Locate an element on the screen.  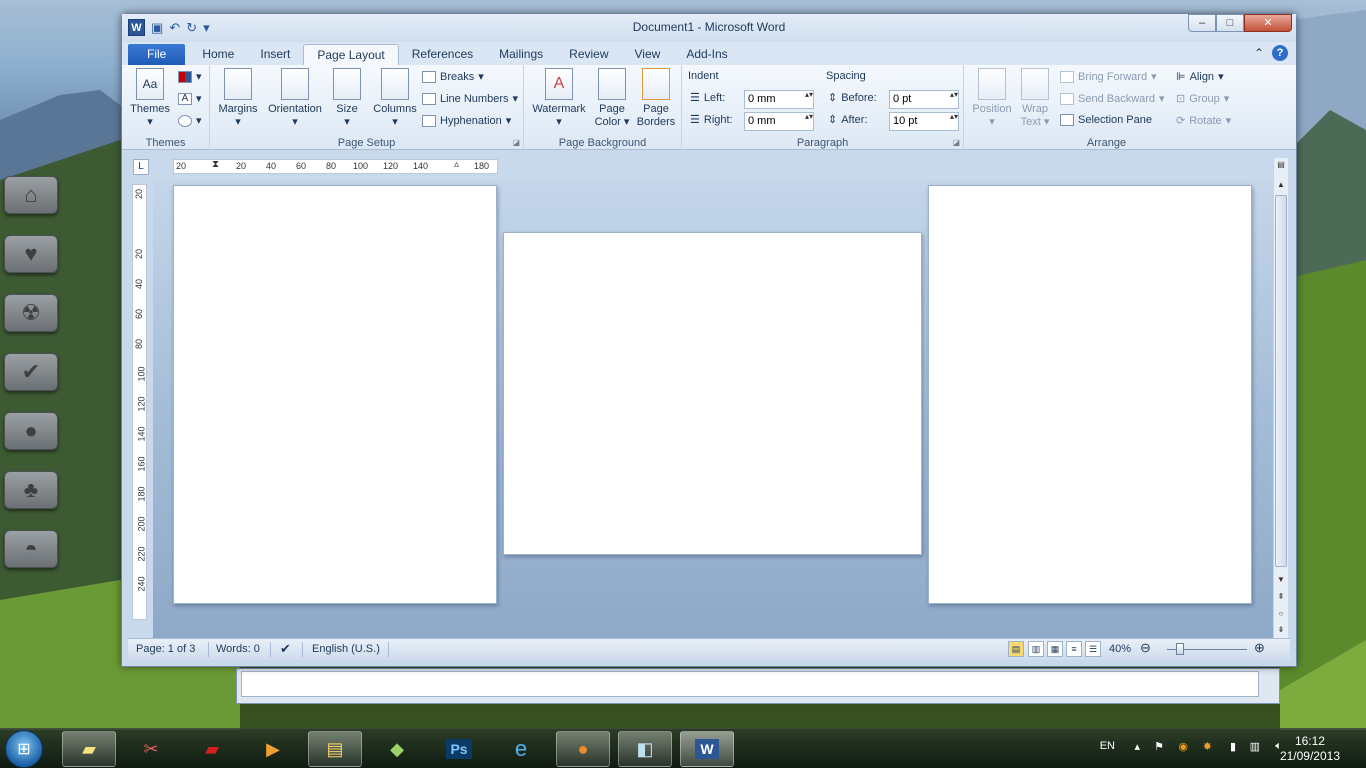
collapse-ribbon-icon: ⌃ is located at coordinates (1259, 53).